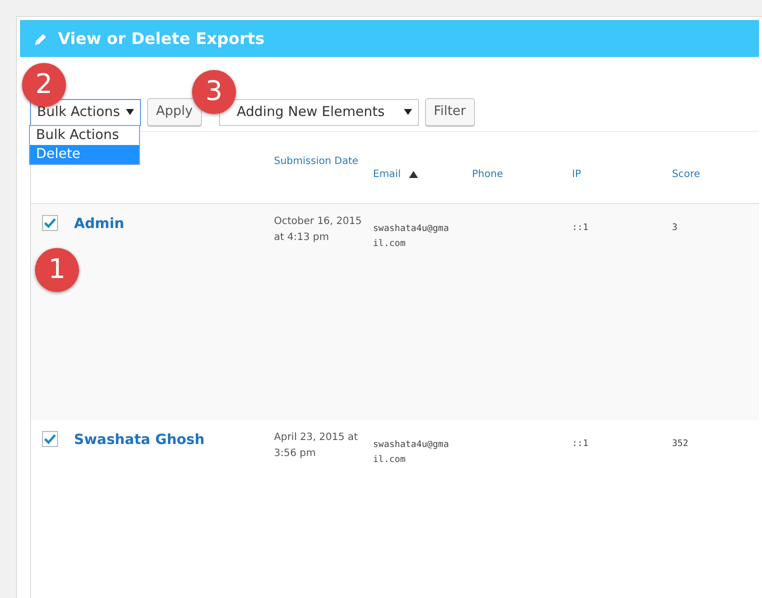  What do you see at coordinates (161, 39) in the screenshot?
I see `panel-title: View or Delete Exports` at bounding box center [161, 39].